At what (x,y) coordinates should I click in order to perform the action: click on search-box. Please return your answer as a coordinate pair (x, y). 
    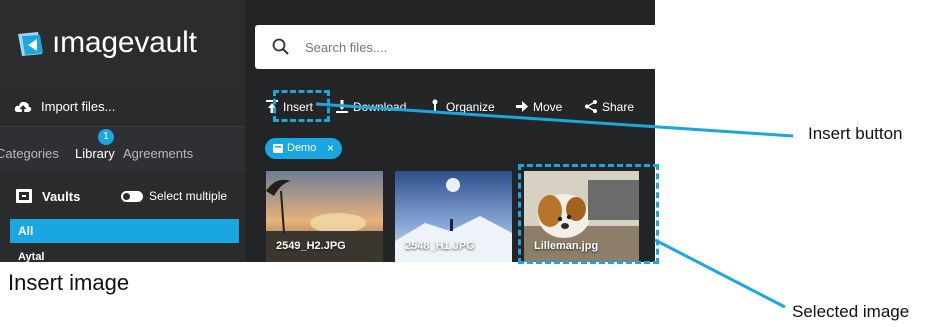
    Looking at the image, I should click on (455, 47).